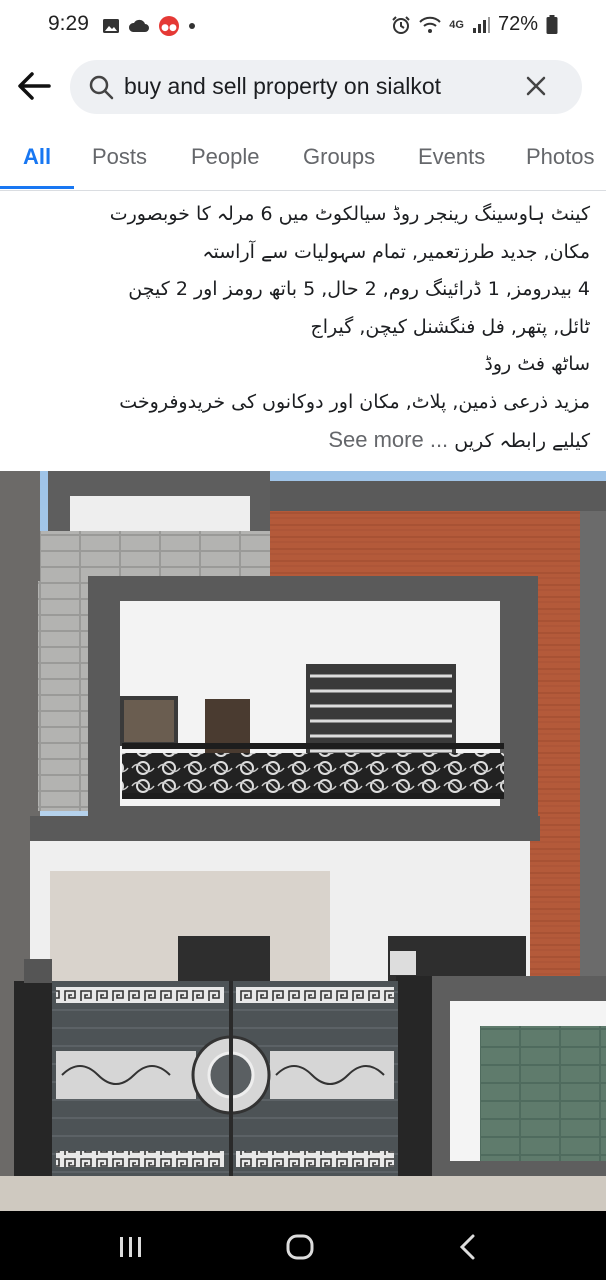 The width and height of the screenshot is (606, 1280). I want to click on battery-percent: 72%, so click(517, 24).